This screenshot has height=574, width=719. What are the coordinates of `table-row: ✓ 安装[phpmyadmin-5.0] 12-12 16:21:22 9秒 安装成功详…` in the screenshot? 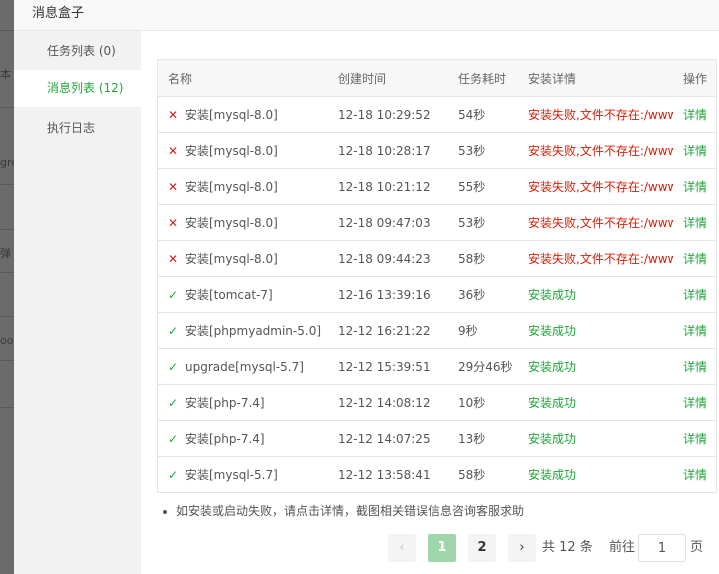 It's located at (437, 330).